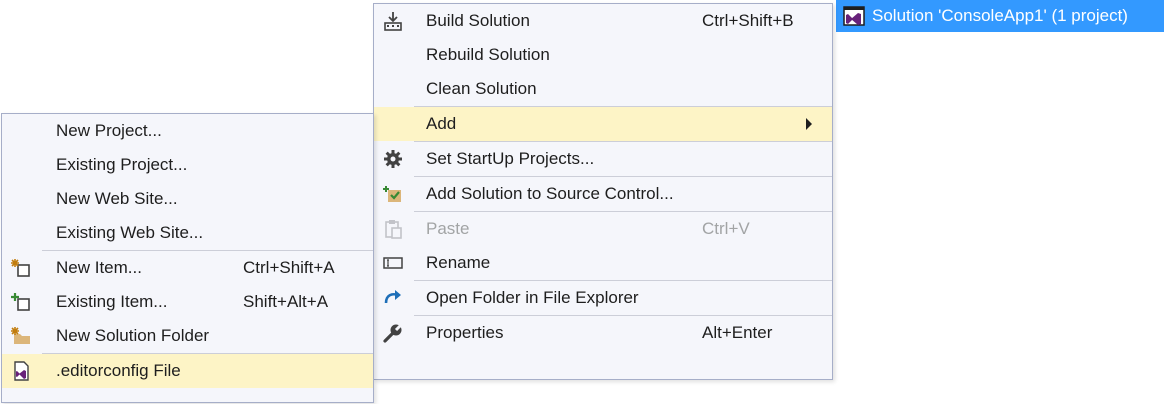 The width and height of the screenshot is (1164, 404). Describe the element at coordinates (20, 335) in the screenshot. I see `new-folder-icon` at that location.